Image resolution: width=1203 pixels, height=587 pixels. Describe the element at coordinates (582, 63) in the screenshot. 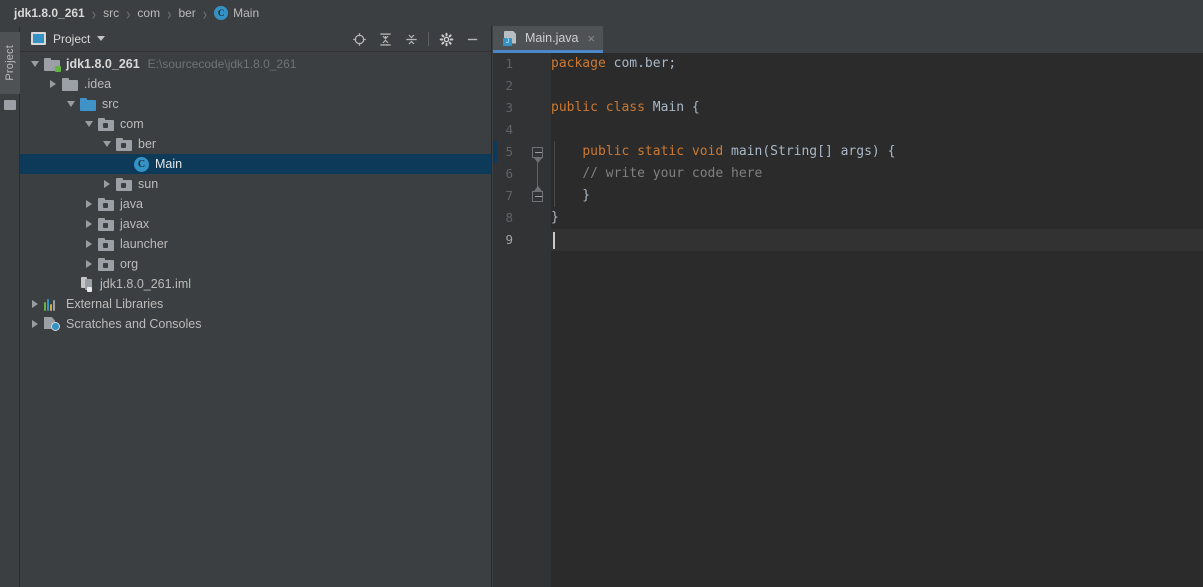

I see `code-token: package` at that location.